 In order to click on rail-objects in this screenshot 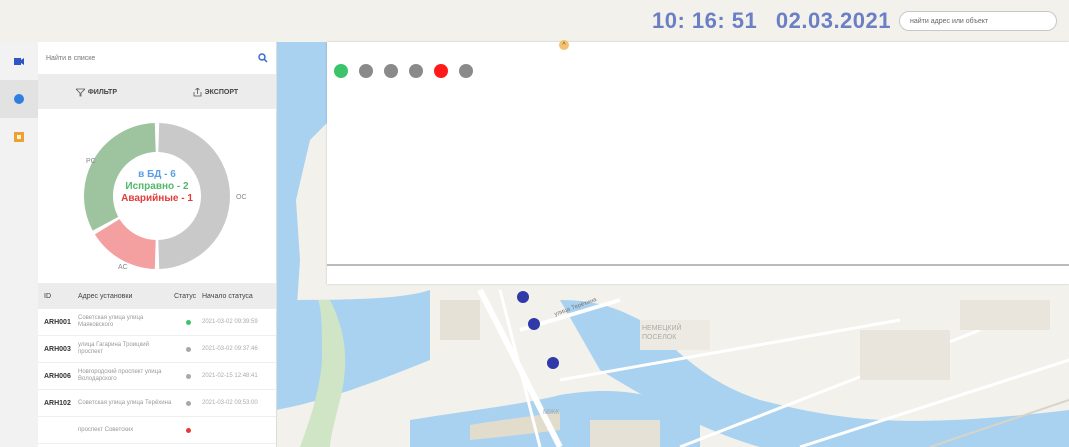, I will do `click(19, 137)`.